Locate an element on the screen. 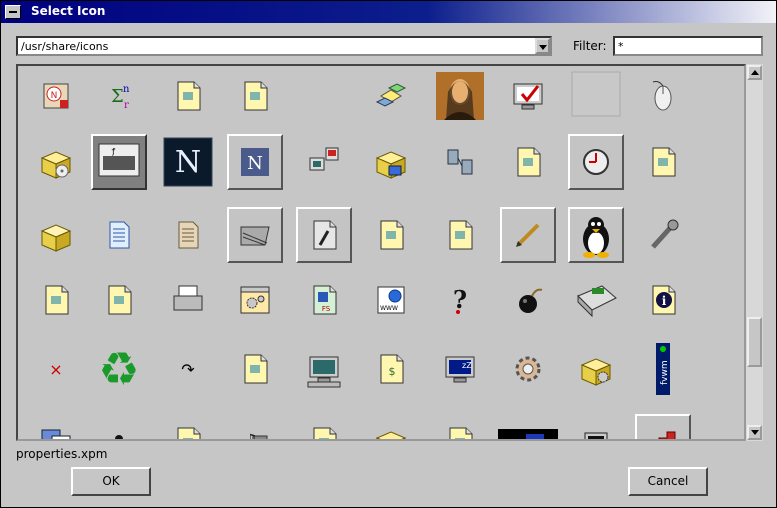 The width and height of the screenshot is (777, 508). icon-cell: ♫ is located at coordinates (255, 426).